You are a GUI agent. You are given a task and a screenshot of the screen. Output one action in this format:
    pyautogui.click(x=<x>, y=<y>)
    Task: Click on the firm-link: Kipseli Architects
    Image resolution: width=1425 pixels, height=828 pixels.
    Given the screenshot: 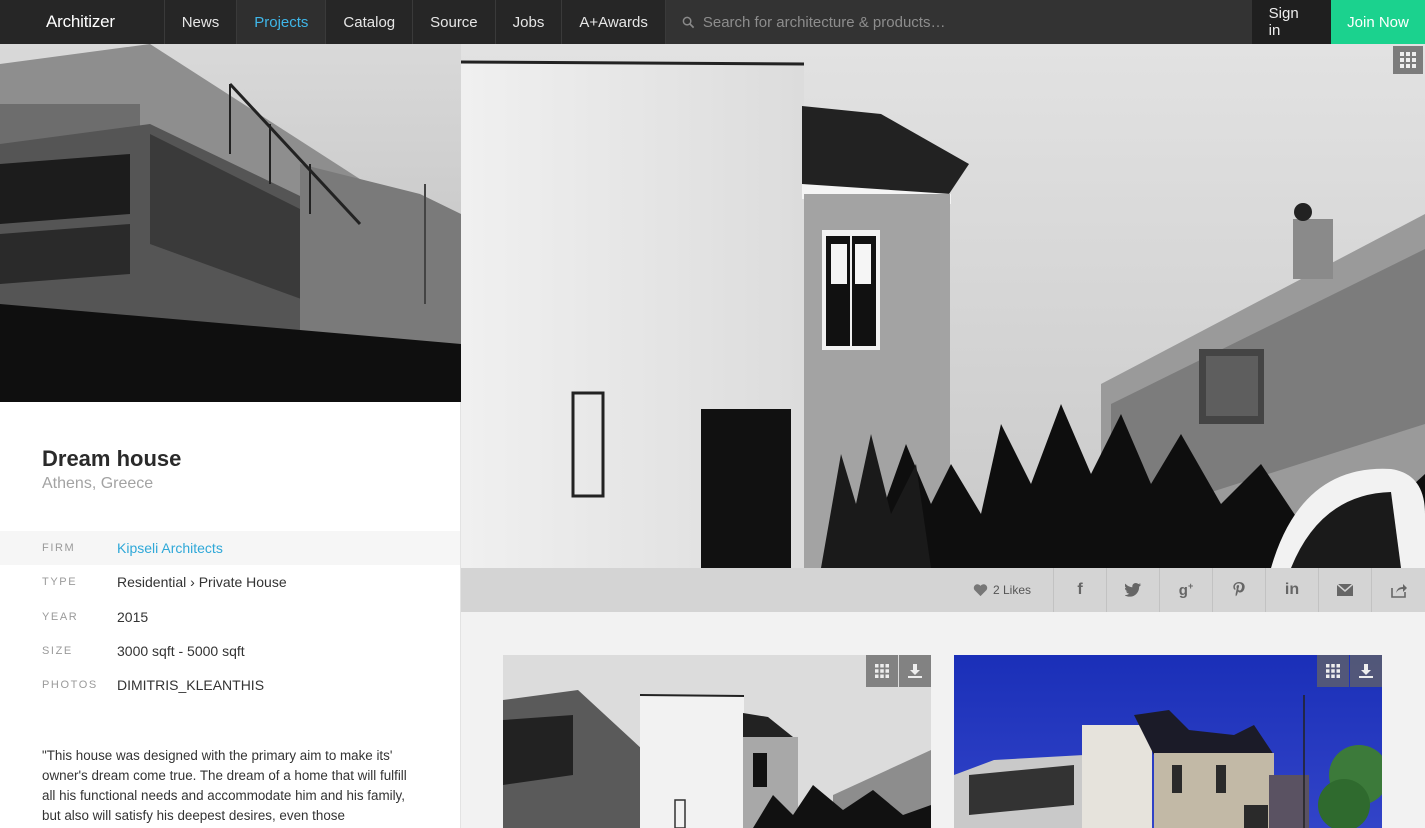 What is the action you would take?
    pyautogui.click(x=170, y=548)
    